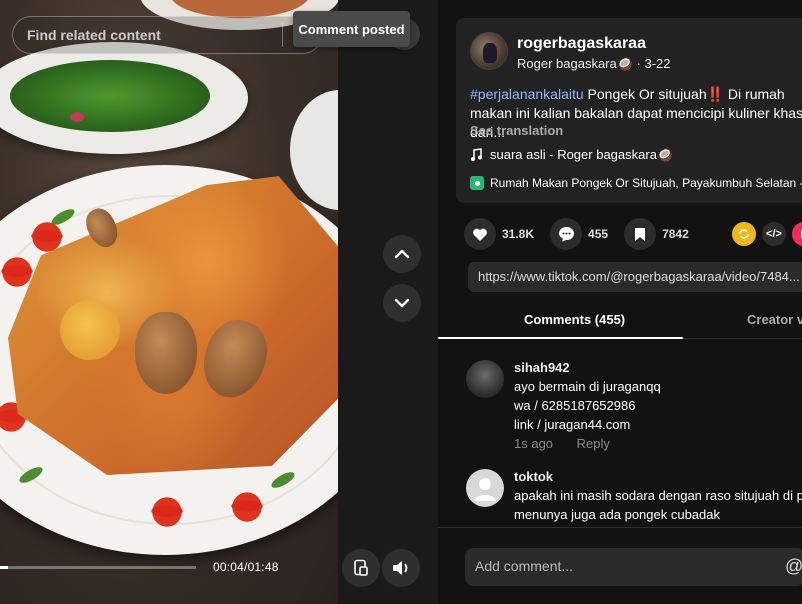 The image size is (802, 604). What do you see at coordinates (593, 443) in the screenshot?
I see `reply-button: Reply` at bounding box center [593, 443].